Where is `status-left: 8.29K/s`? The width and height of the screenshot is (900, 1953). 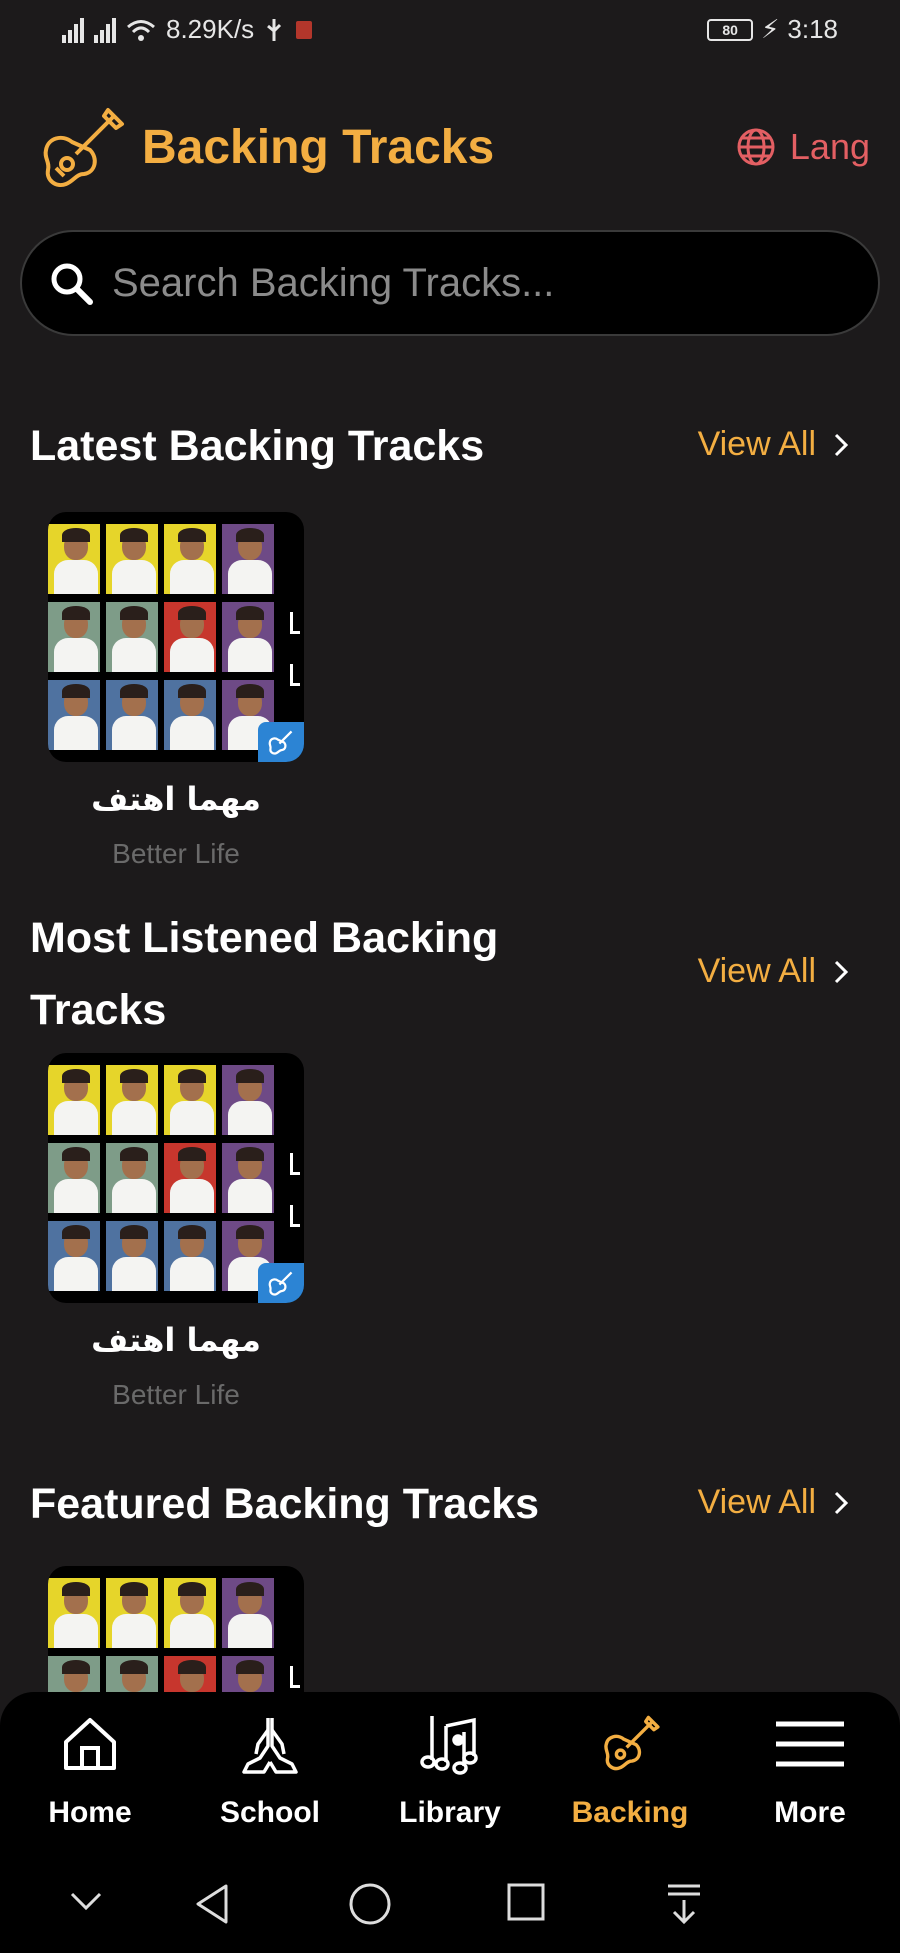 status-left: 8.29K/s is located at coordinates (188, 29).